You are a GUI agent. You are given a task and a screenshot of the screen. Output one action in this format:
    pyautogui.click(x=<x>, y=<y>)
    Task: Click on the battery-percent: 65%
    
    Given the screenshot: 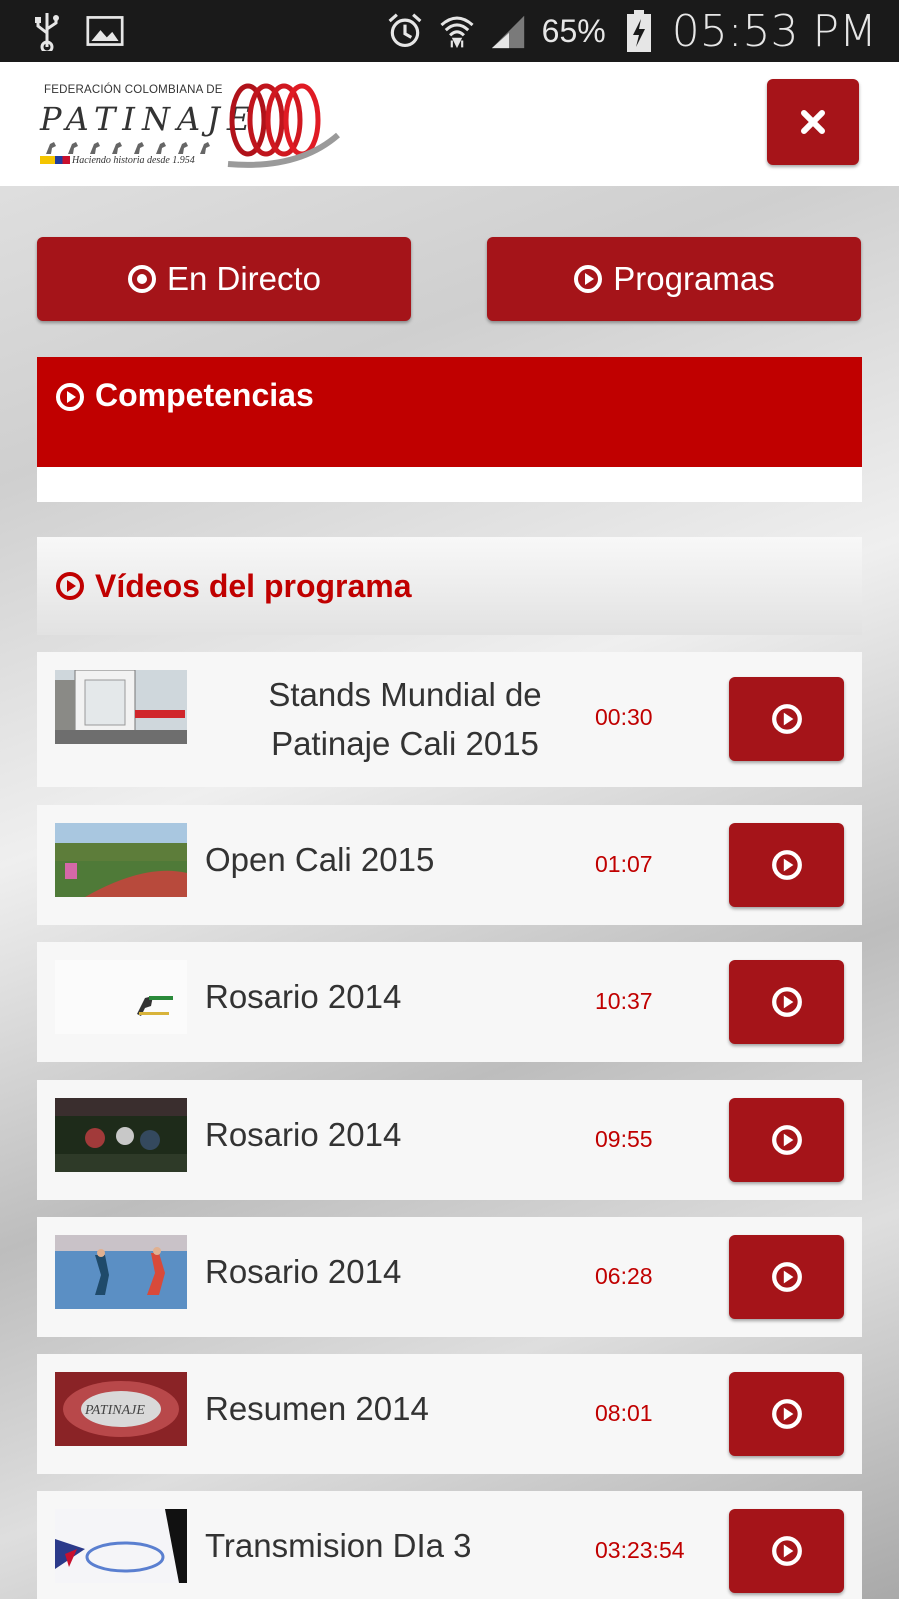 What is the action you would take?
    pyautogui.click(x=573, y=30)
    